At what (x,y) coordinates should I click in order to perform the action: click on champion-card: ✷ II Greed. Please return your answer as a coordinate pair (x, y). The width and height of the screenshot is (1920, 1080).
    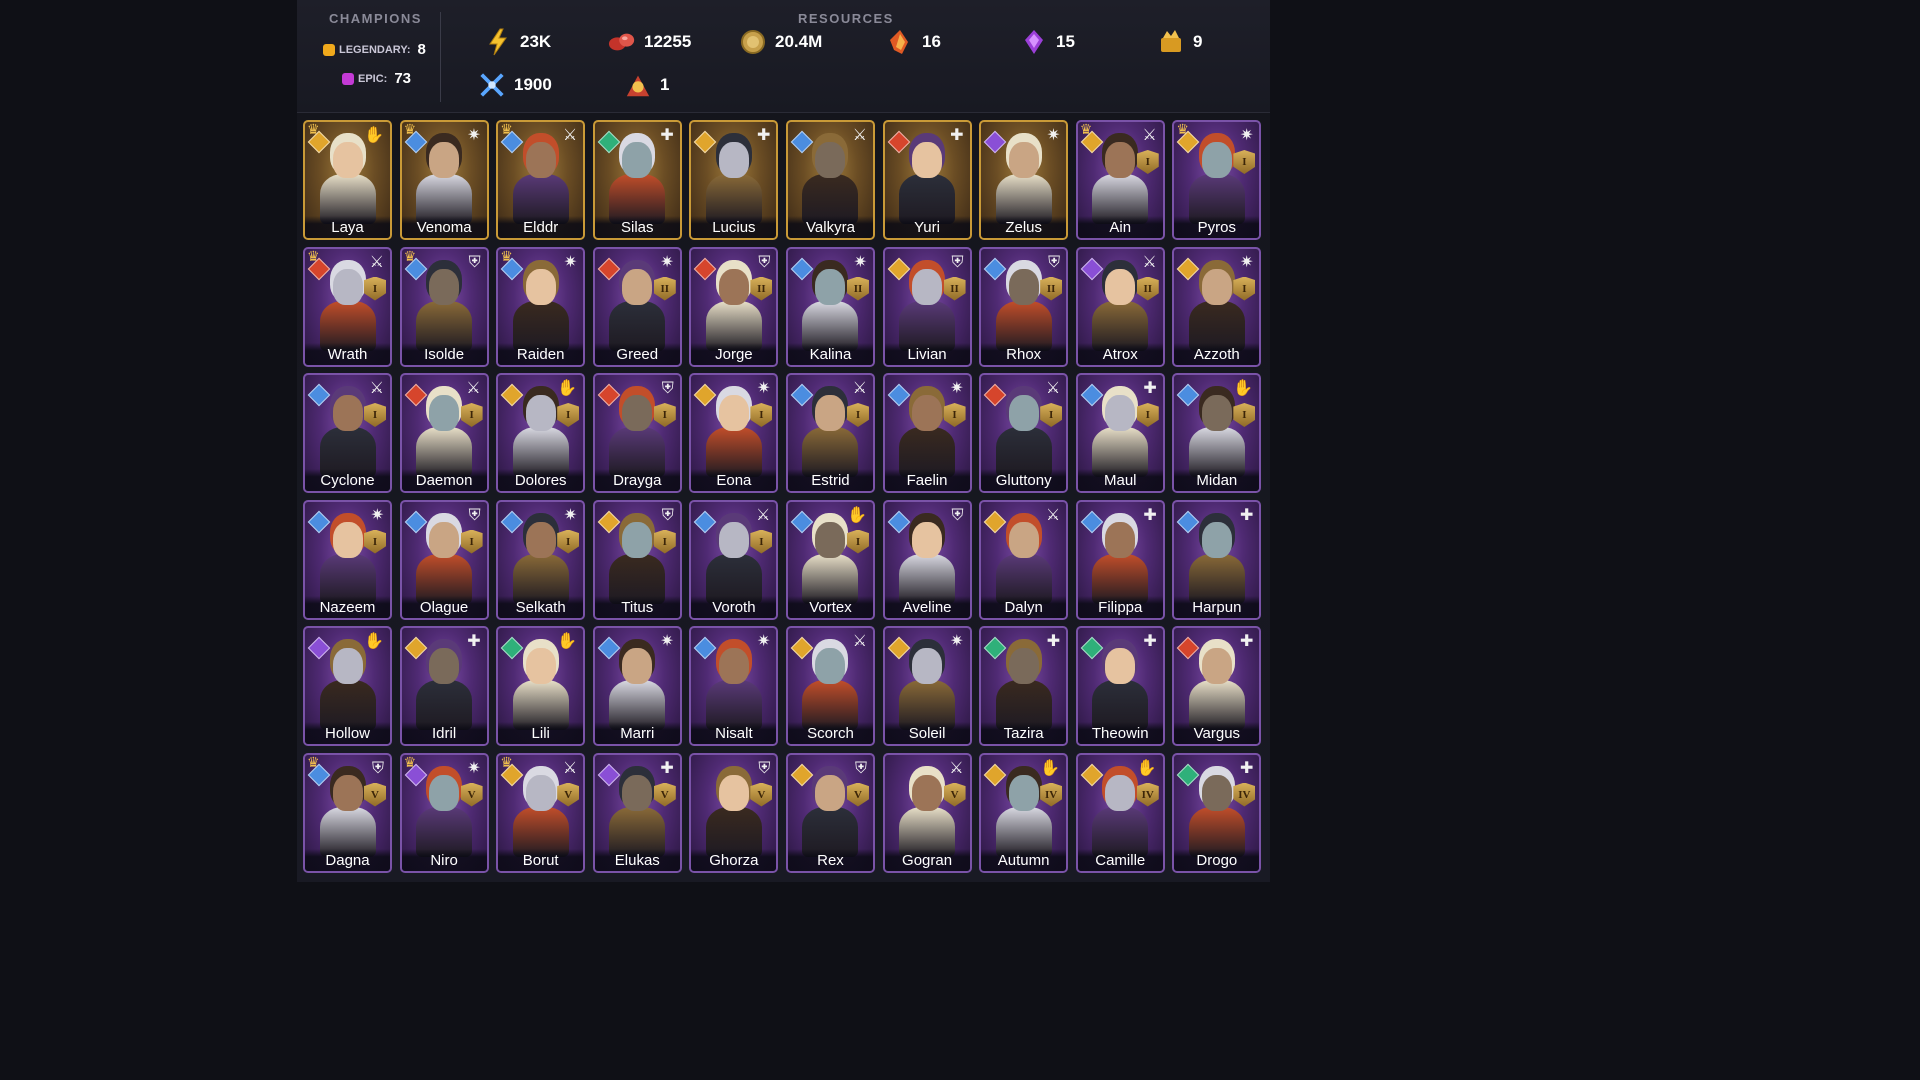
    Looking at the image, I should click on (637, 306).